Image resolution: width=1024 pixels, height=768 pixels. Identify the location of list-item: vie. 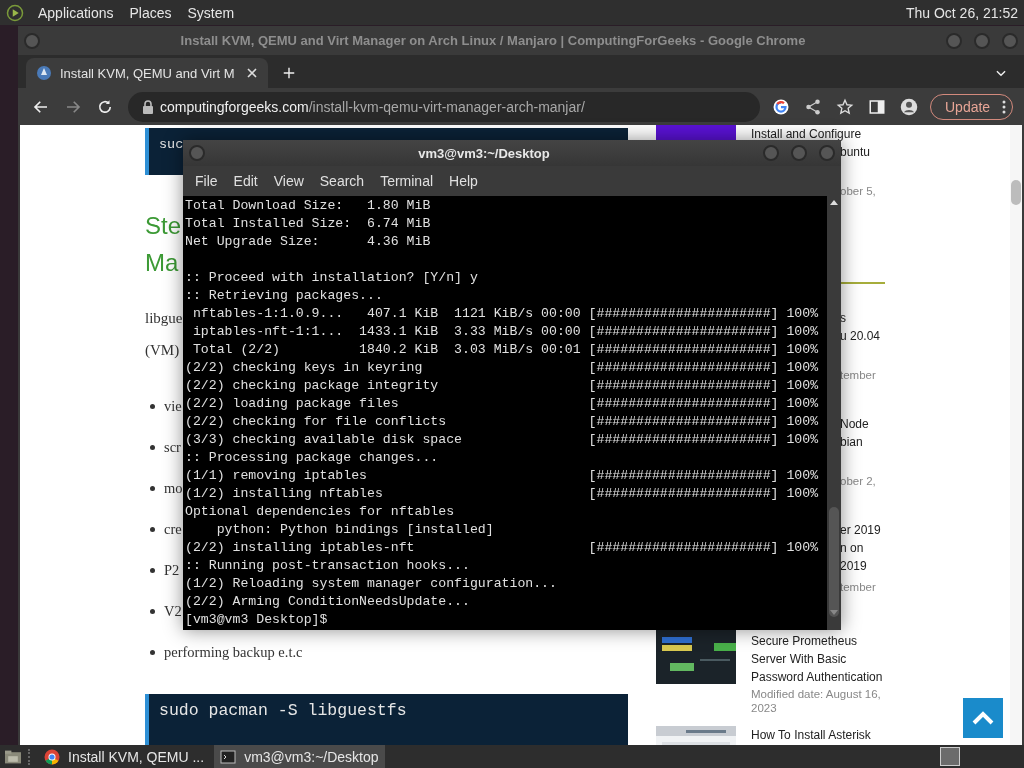
(173, 406).